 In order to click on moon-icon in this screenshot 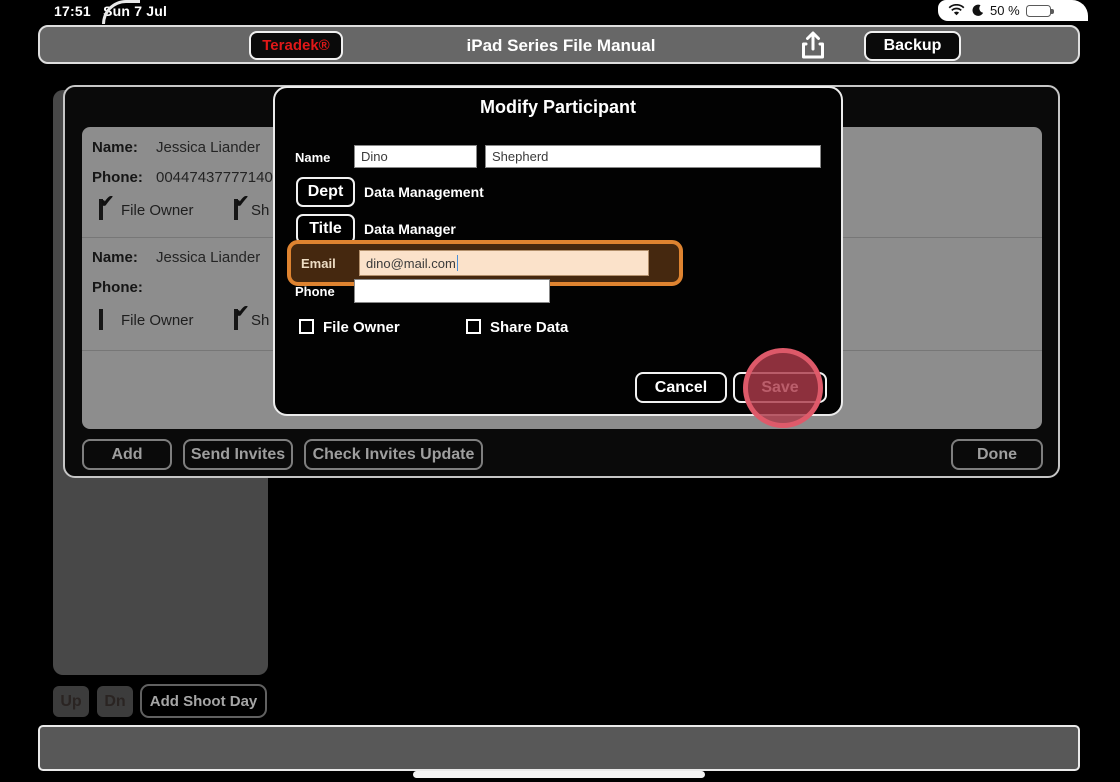, I will do `click(978, 10)`.